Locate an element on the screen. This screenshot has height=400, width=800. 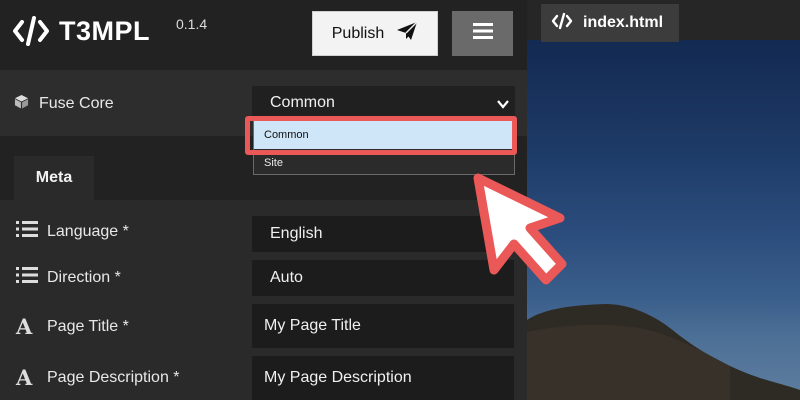
page-description-value: My Page Description is located at coordinates (338, 377).